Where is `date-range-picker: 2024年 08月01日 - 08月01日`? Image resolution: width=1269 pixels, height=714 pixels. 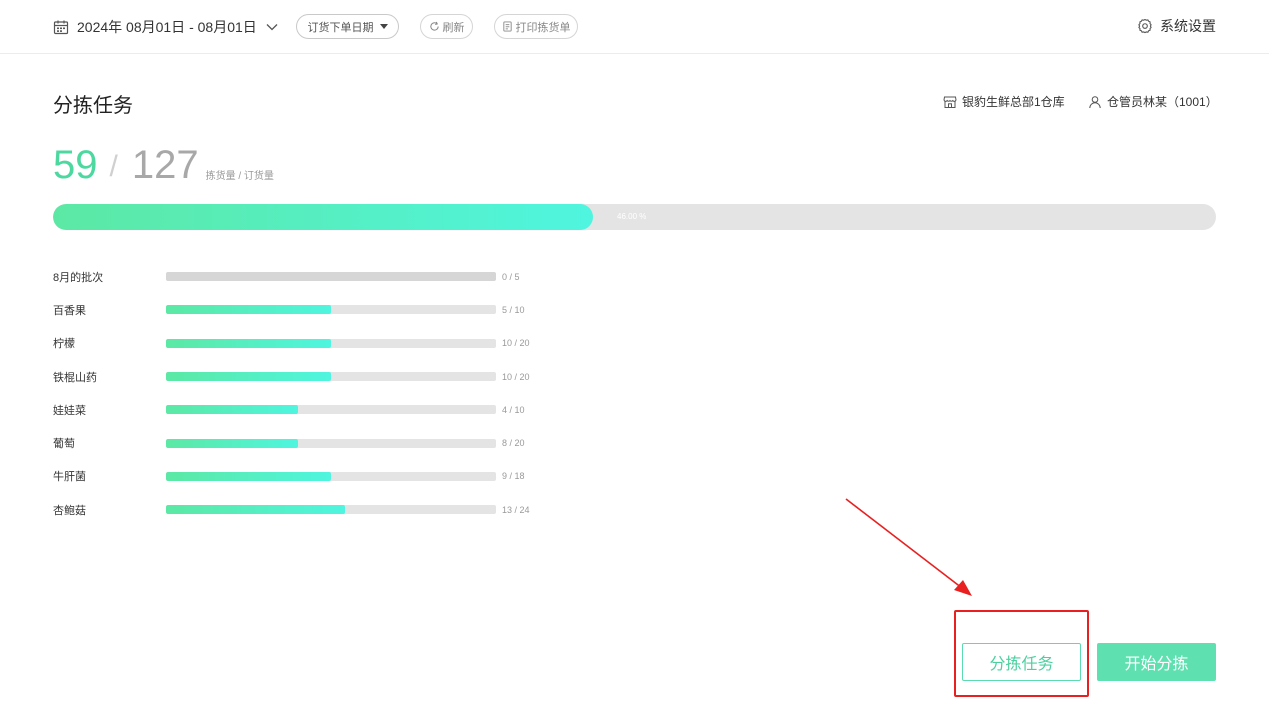
date-range-picker: 2024年 08月01日 - 08月01日 is located at coordinates (165, 27).